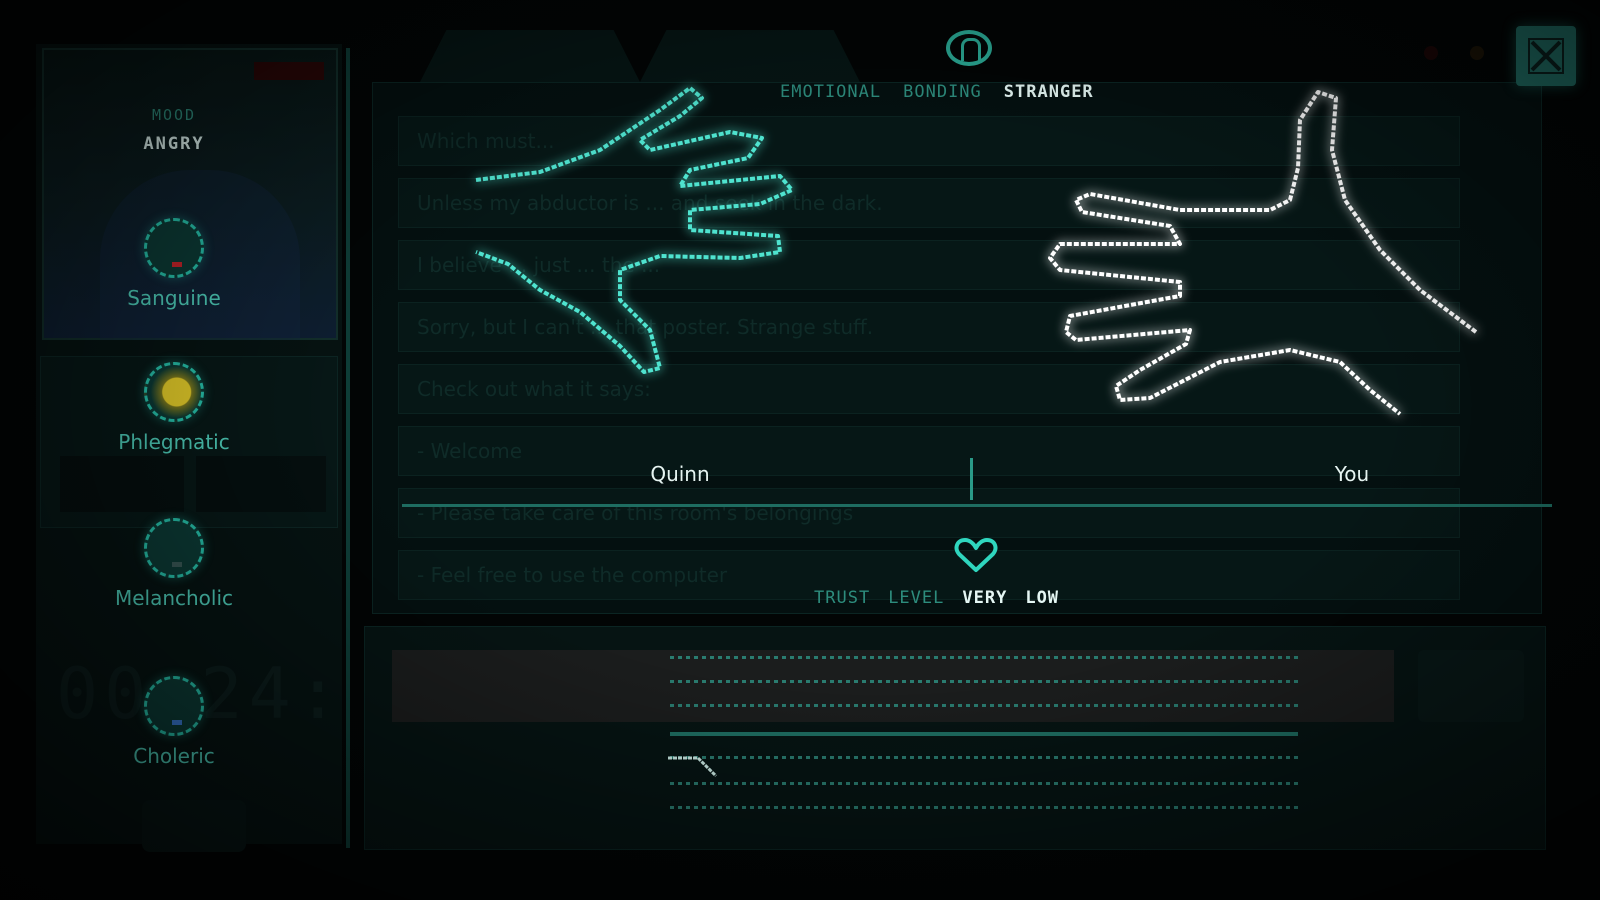  I want to click on participants-row: Quinn You, so click(977, 476).